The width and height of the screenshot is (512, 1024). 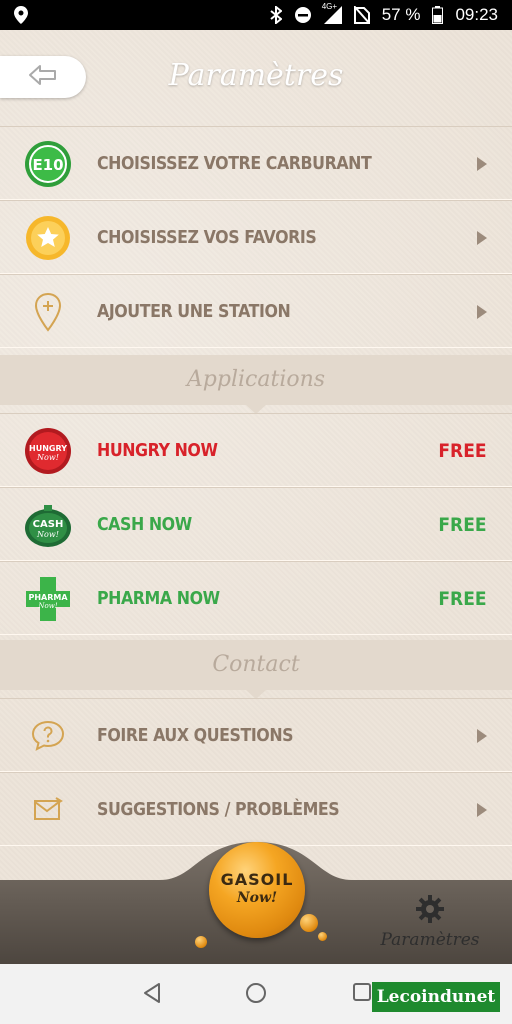 I want to click on add-station-label: AJOUTER UNE STATION, so click(x=194, y=311).